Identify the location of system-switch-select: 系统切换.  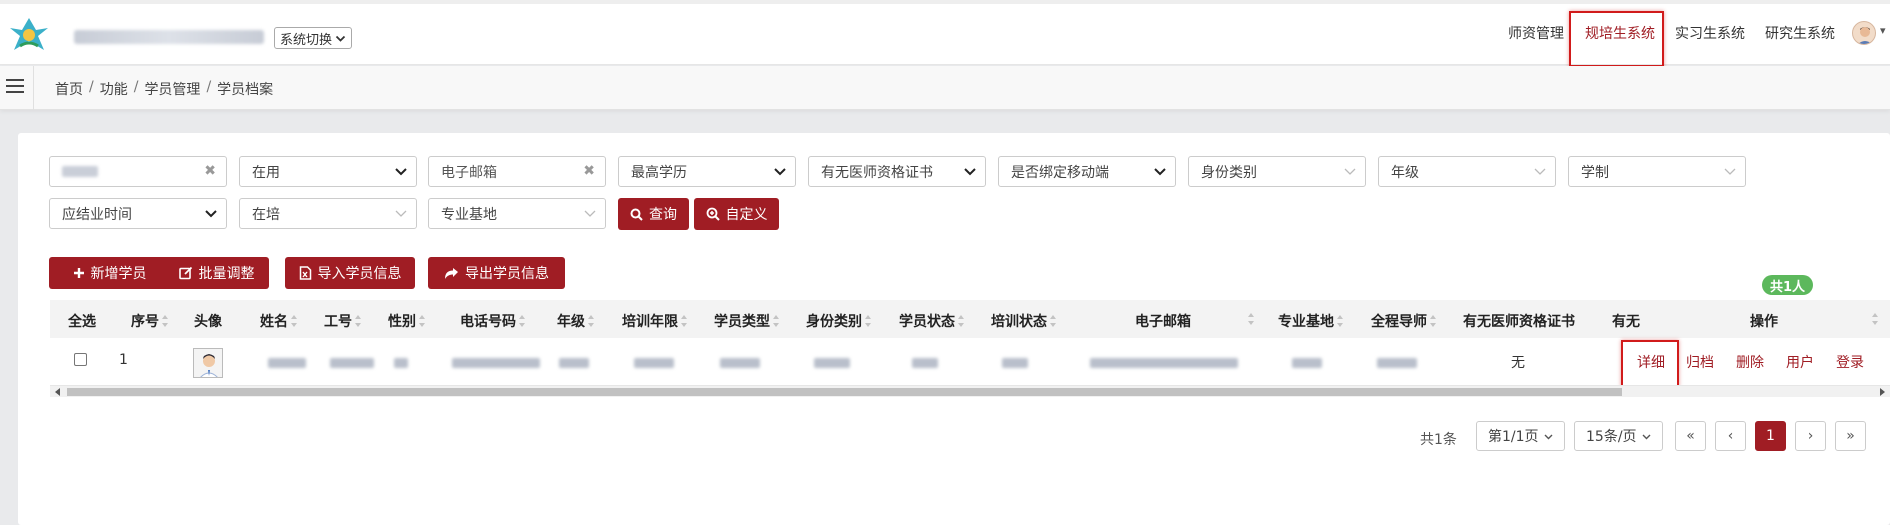
(313, 38).